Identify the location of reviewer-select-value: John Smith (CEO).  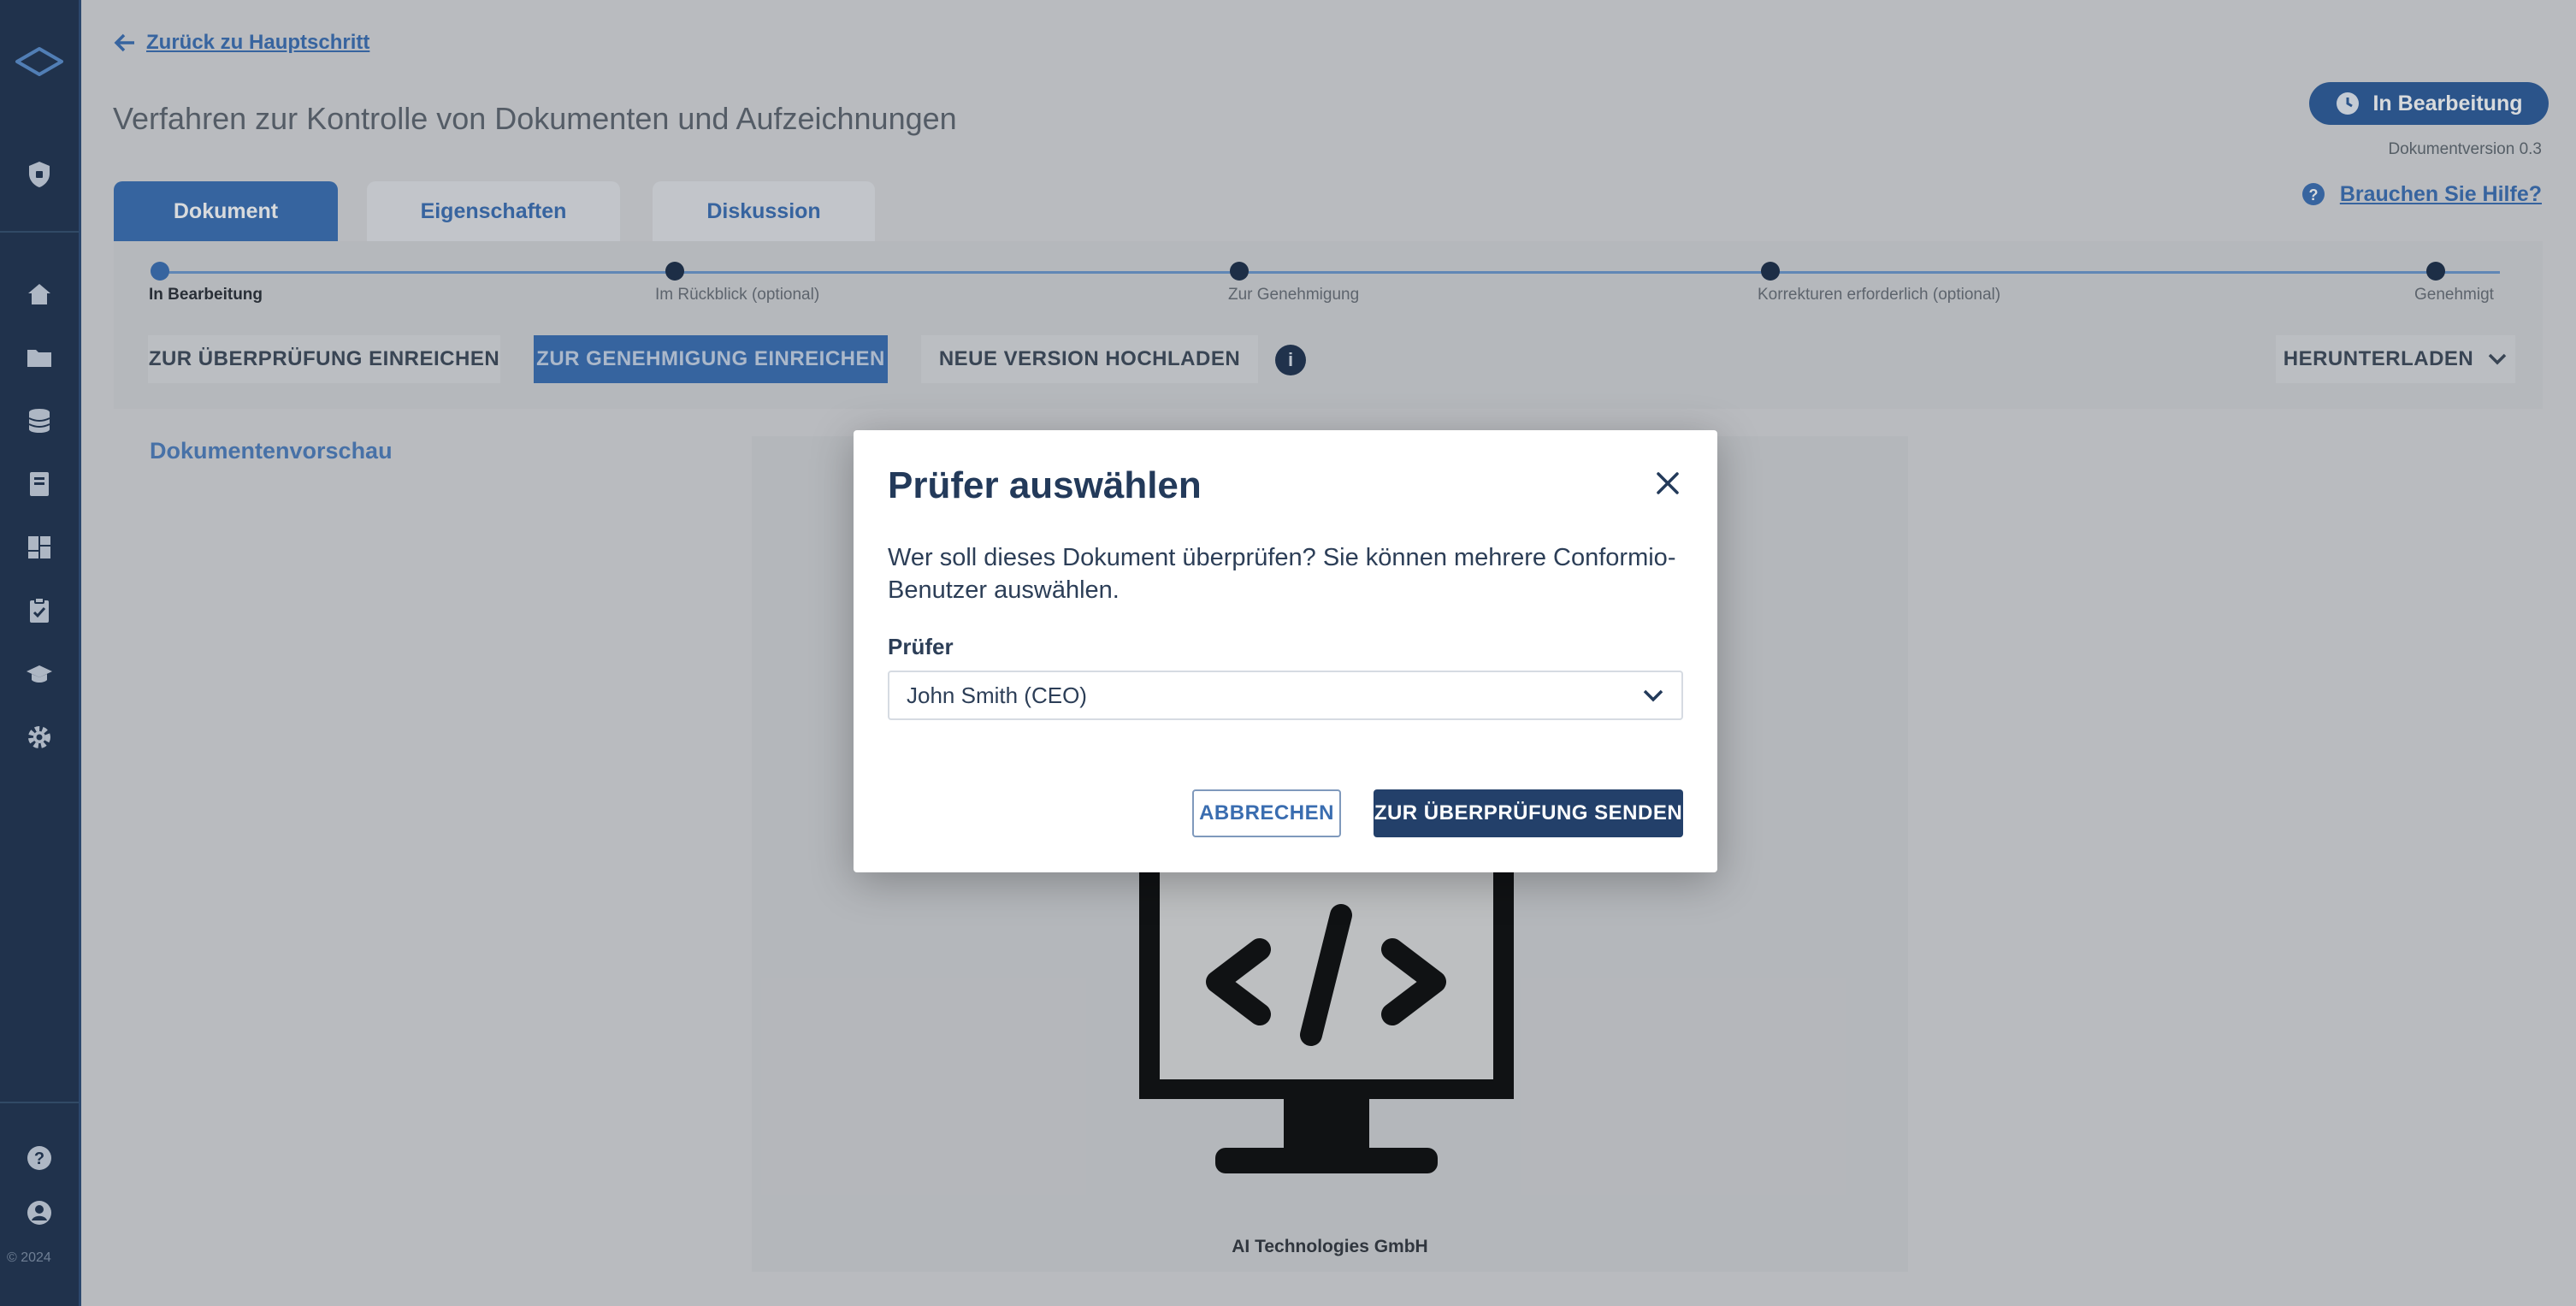
(997, 695).